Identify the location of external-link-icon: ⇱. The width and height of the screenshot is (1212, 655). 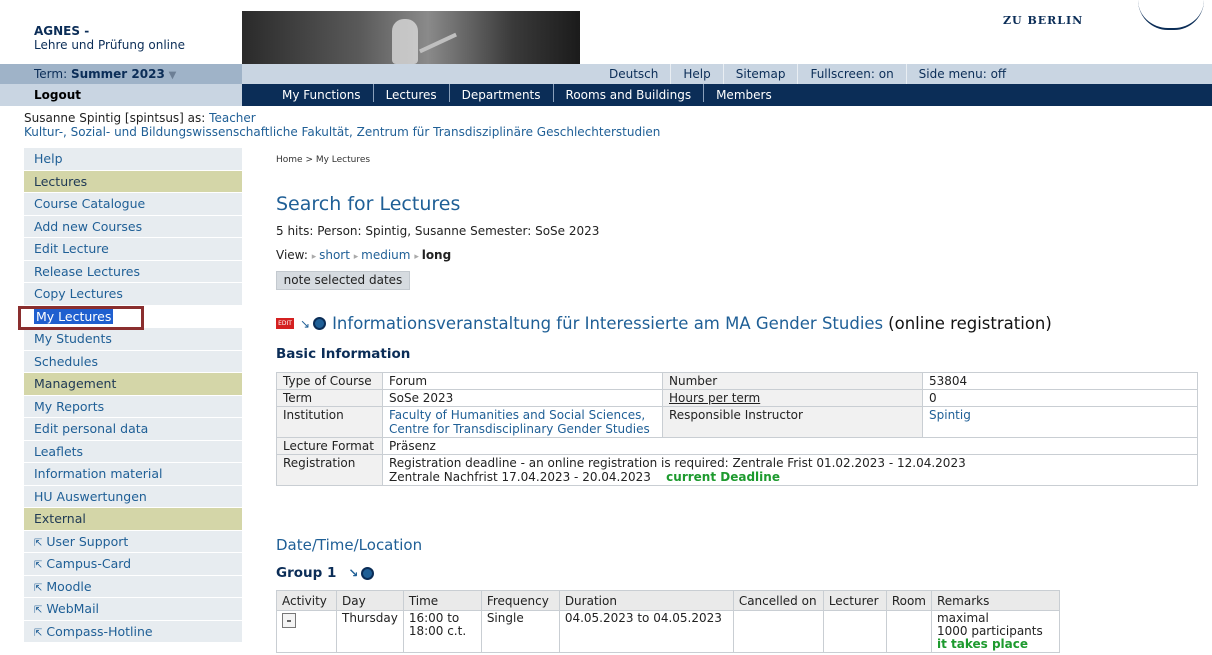
(38, 588).